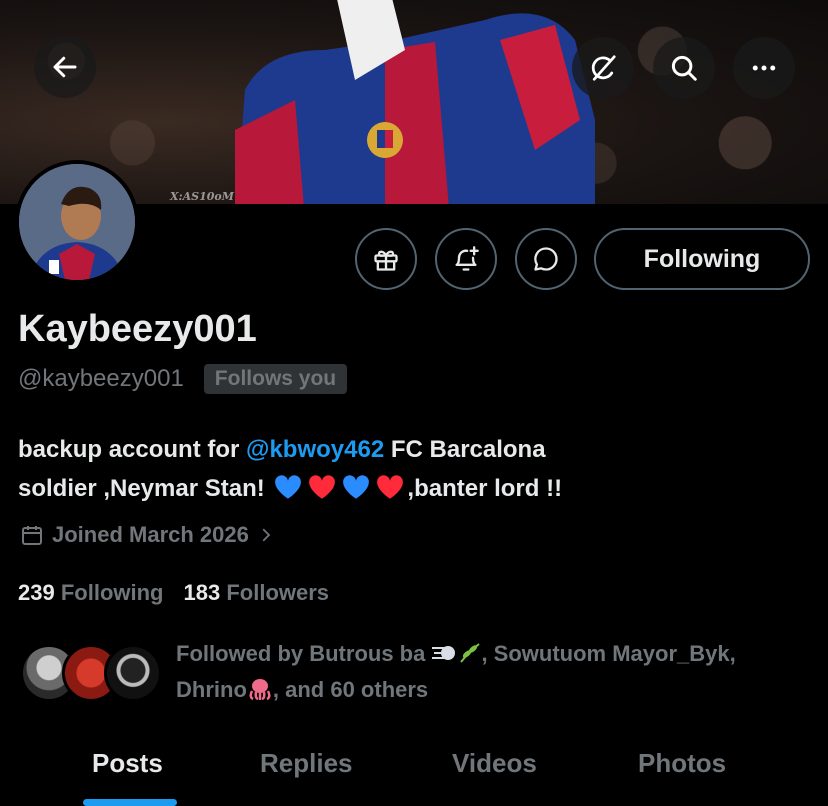 The image size is (828, 806). I want to click on joined-date: Joined March 2026, so click(150, 534).